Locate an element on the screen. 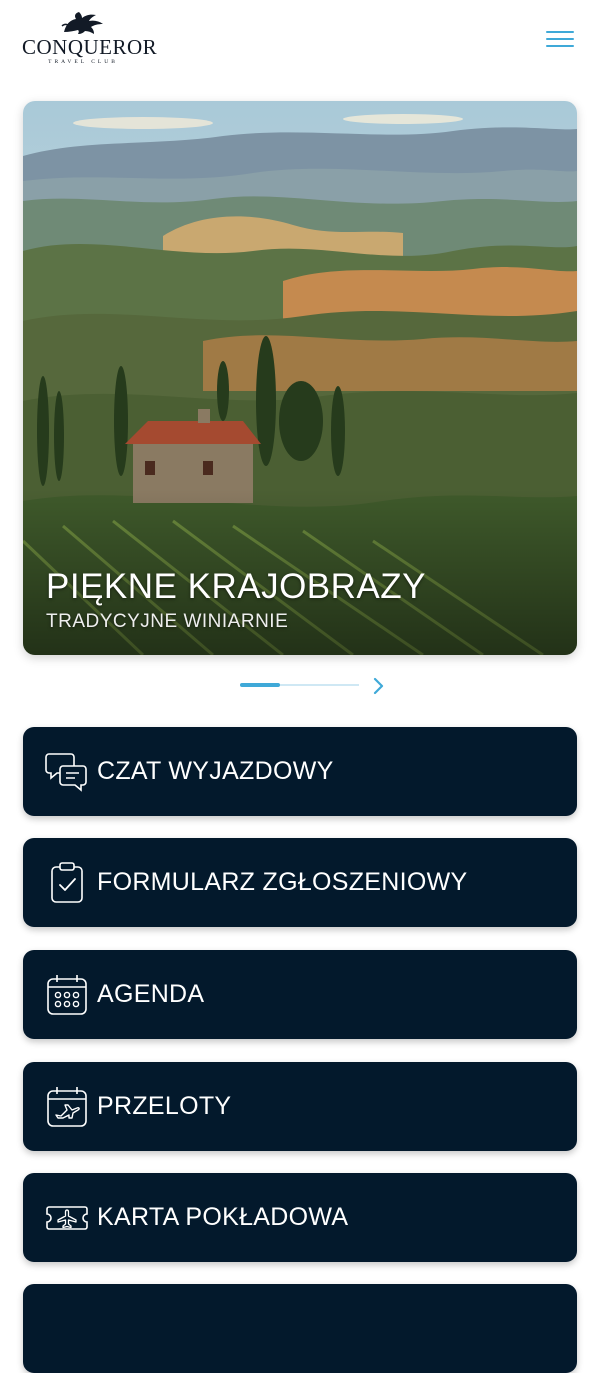 The height and width of the screenshot is (1373, 600). tile-formularz-zgloszeniowy: FORMULARZ ZGŁOSZENIOWY is located at coordinates (300, 882).